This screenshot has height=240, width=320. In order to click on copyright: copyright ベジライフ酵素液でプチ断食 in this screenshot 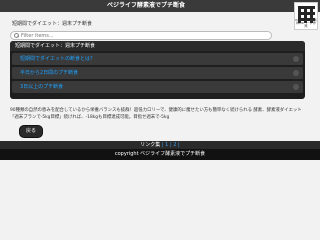, I will do `click(160, 154)`.